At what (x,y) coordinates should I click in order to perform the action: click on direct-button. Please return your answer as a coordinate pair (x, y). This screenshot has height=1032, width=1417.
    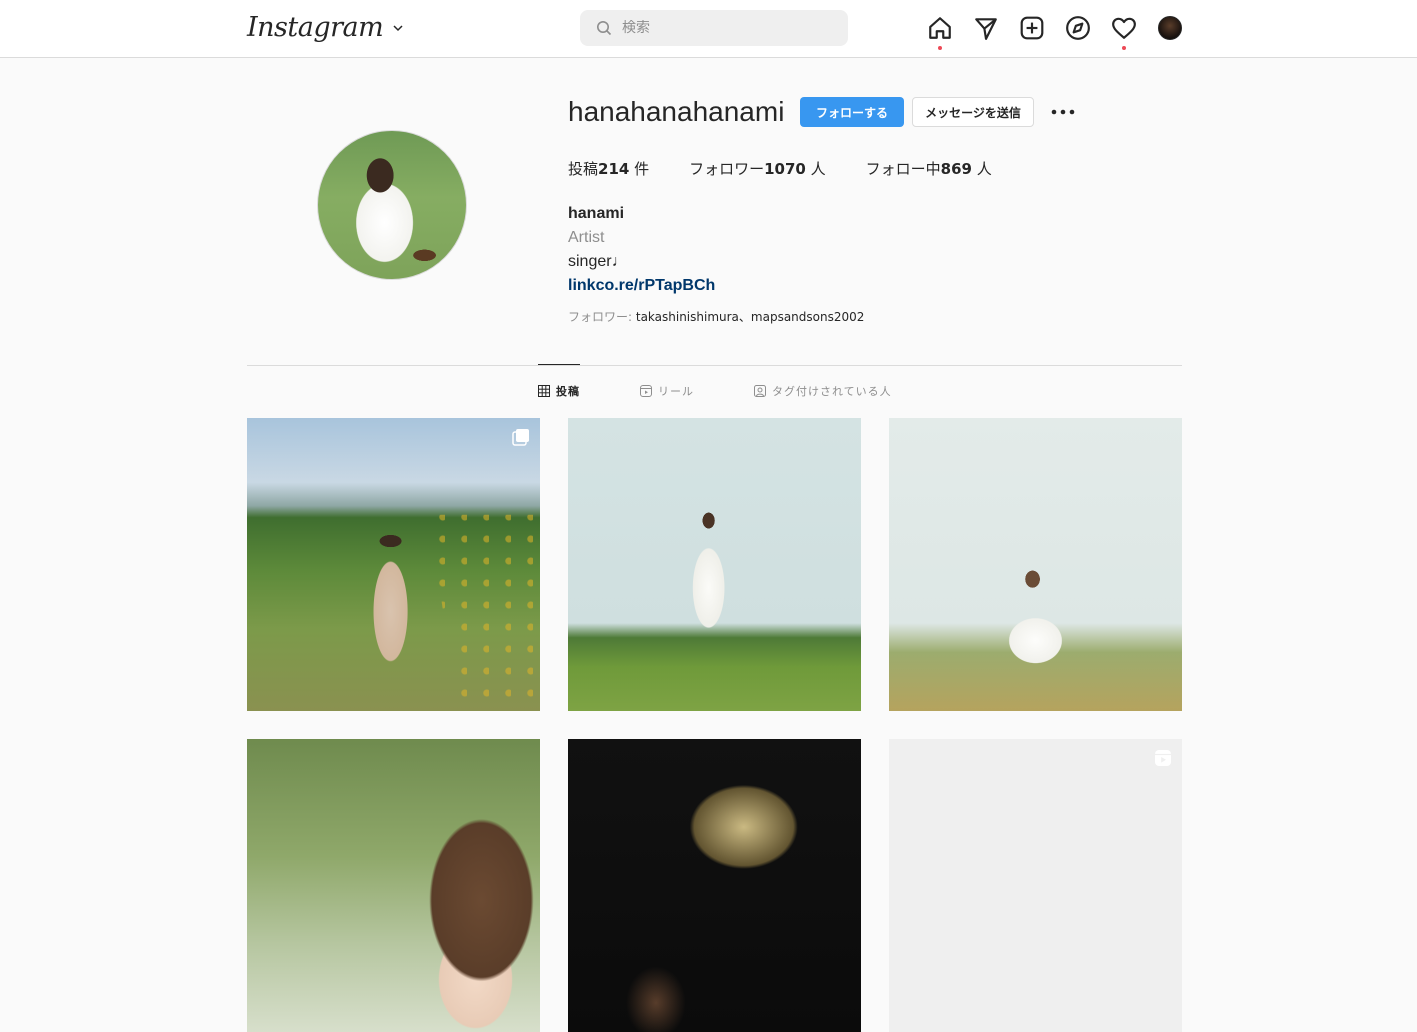
    Looking at the image, I should click on (986, 28).